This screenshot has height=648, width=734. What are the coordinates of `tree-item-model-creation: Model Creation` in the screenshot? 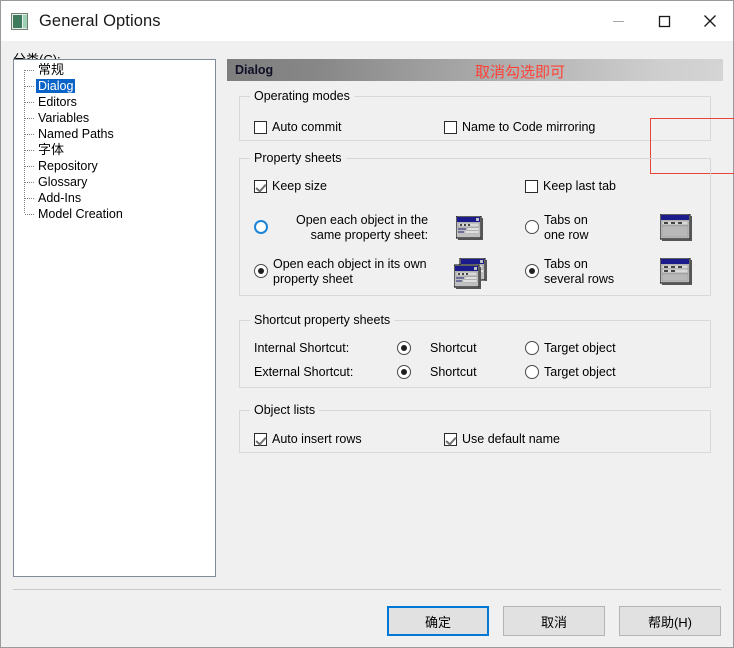 It's located at (114, 214).